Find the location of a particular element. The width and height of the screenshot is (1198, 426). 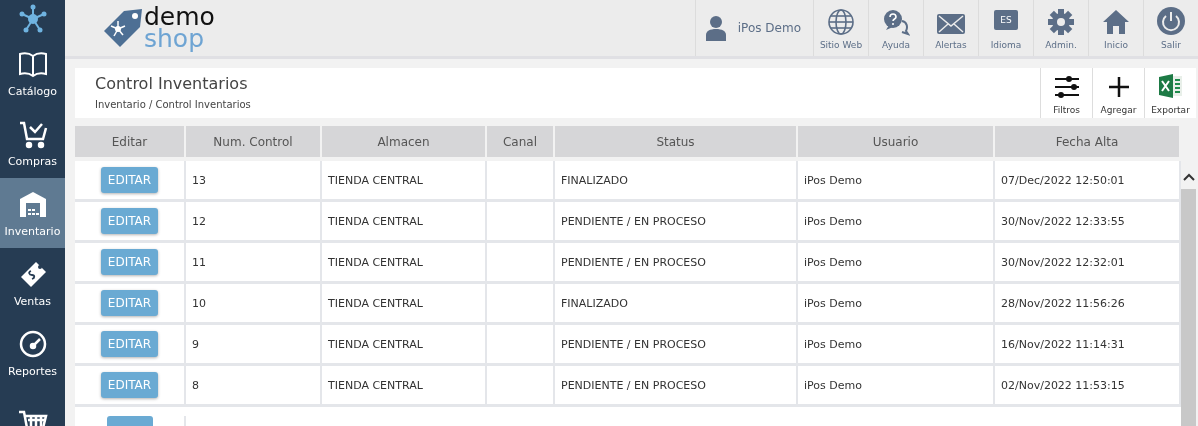

sliders-icon is located at coordinates (1066, 87).